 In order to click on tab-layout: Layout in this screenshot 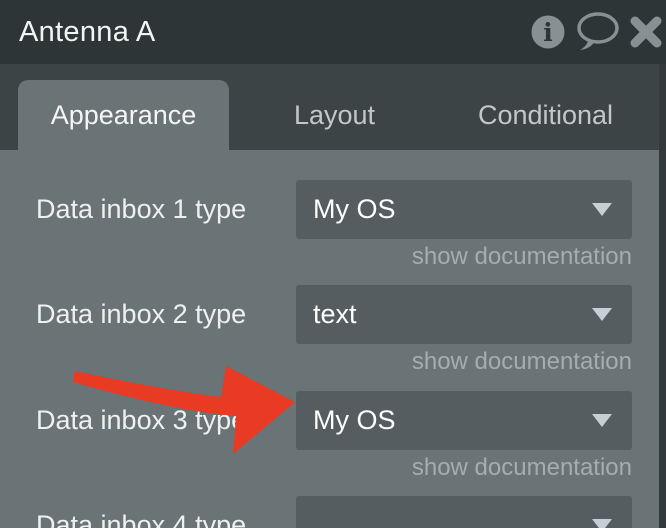, I will do `click(334, 115)`.